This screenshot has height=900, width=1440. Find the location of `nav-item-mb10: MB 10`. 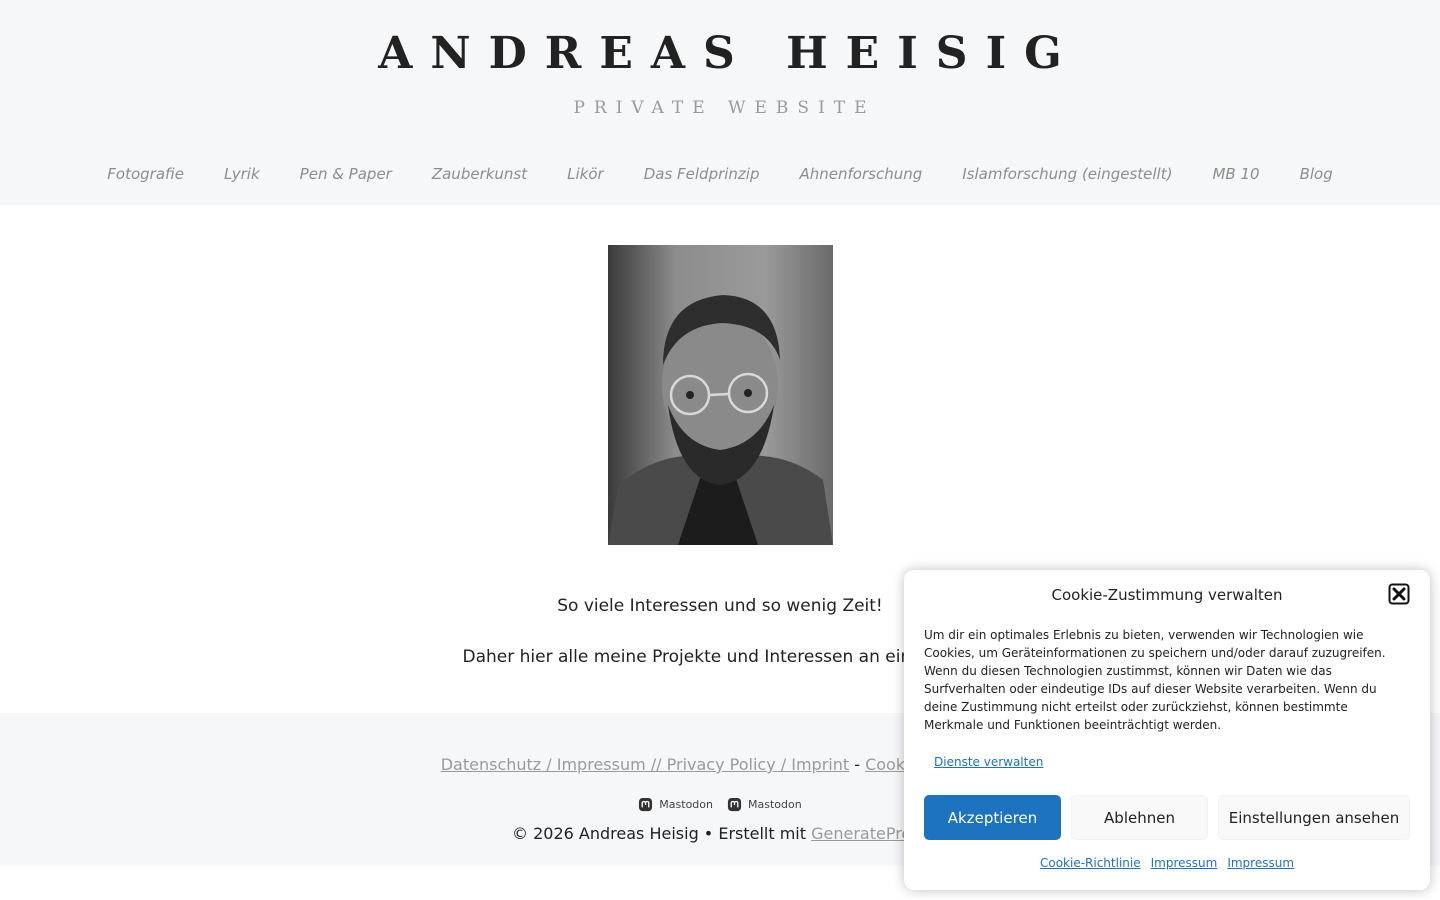

nav-item-mb10: MB 10 is located at coordinates (1235, 175).